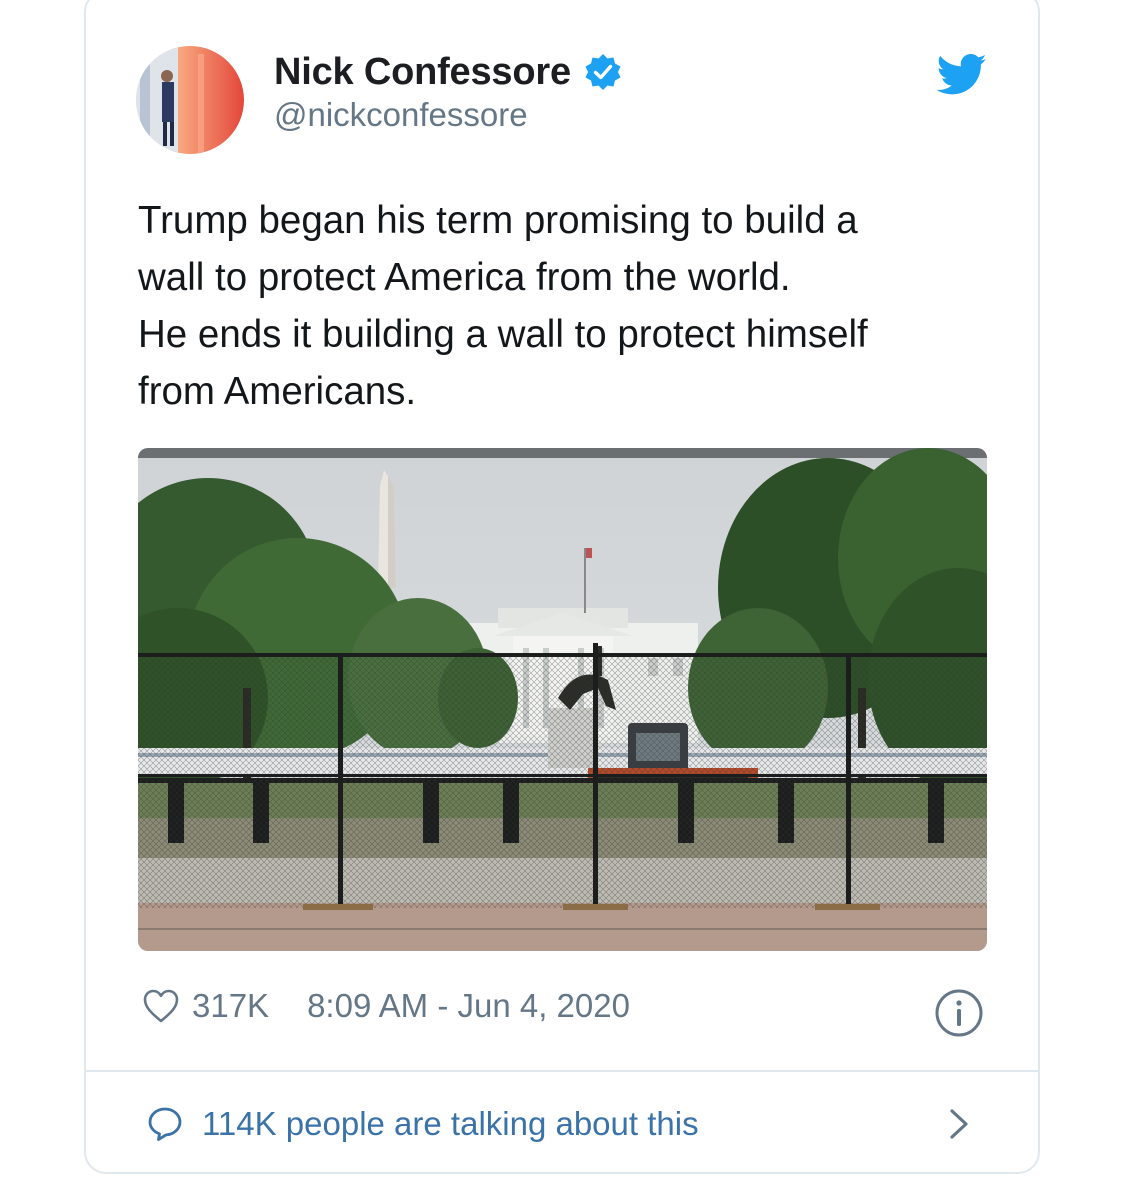 This screenshot has height=1182, width=1125. What do you see at coordinates (165, 1124) in the screenshot?
I see `speech-bubble-icon` at bounding box center [165, 1124].